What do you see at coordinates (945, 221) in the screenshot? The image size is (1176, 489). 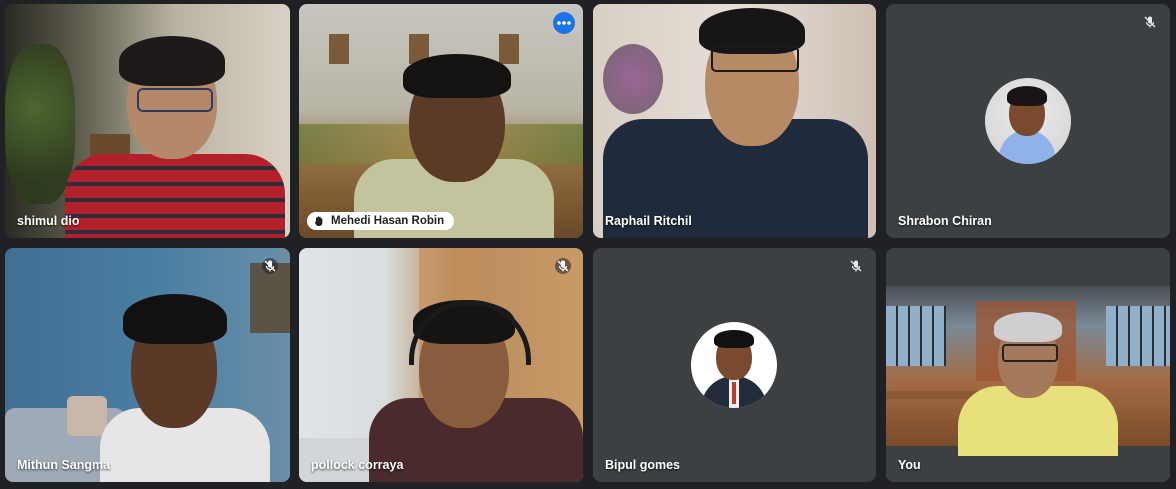 I see `participant-name: Shrabon Chiran` at bounding box center [945, 221].